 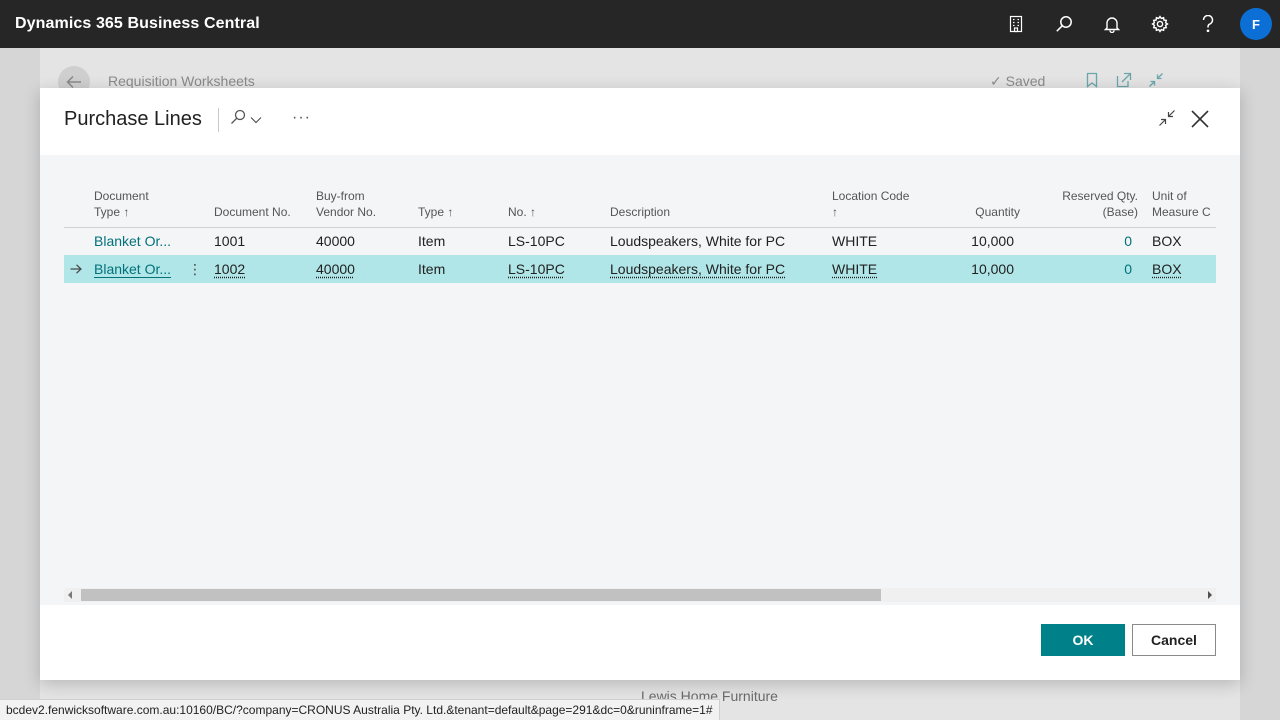 I want to click on help-question-icon, so click(x=1208, y=24).